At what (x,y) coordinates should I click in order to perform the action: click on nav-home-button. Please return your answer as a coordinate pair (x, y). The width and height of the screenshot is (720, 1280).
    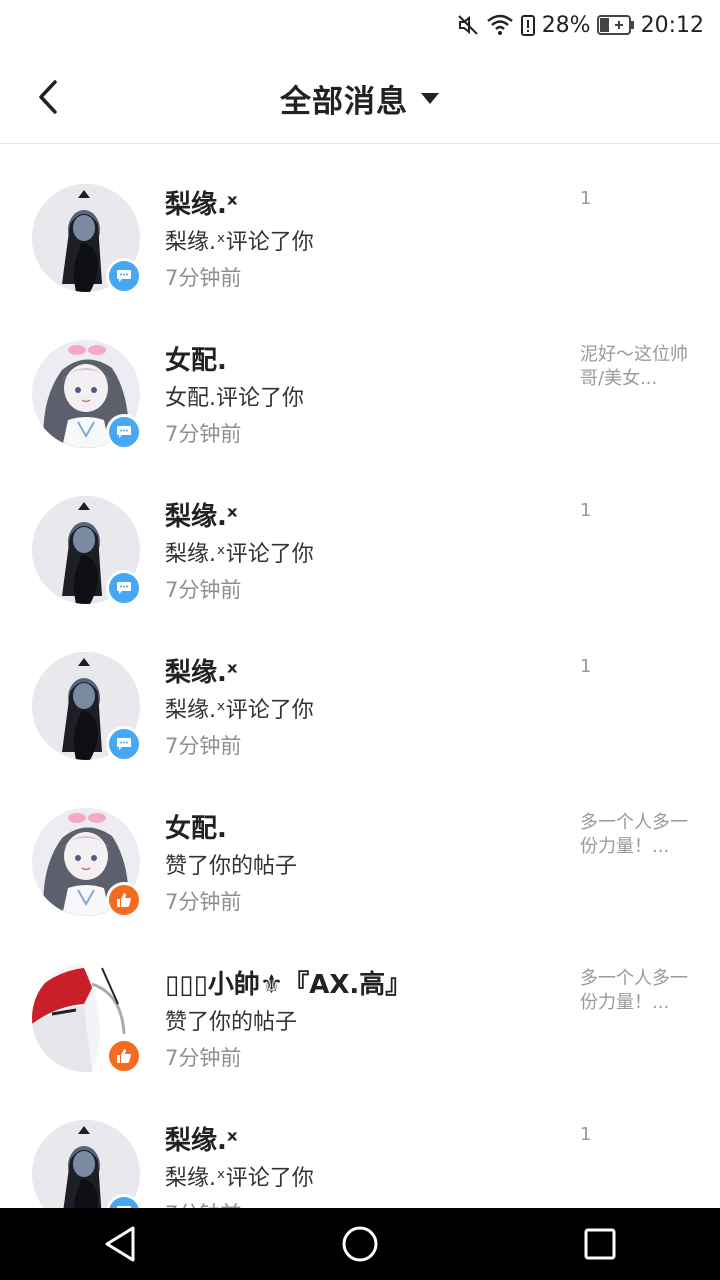
    Looking at the image, I should click on (360, 1244).